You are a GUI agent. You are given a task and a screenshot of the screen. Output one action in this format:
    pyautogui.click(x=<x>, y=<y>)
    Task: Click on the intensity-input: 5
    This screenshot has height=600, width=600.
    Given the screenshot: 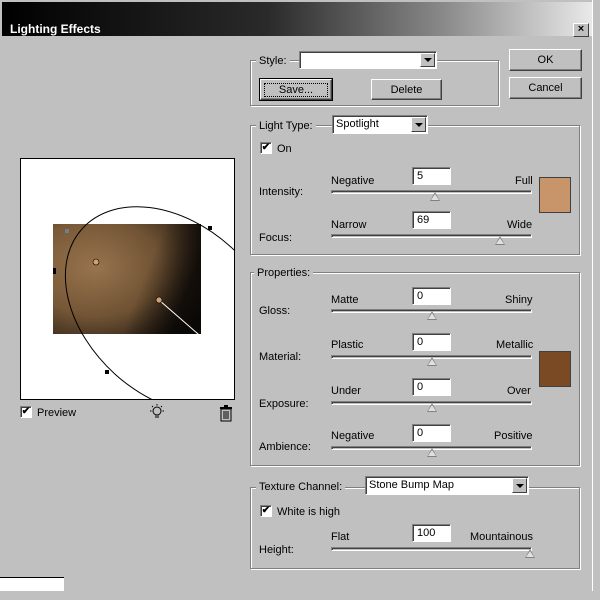 What is the action you would take?
    pyautogui.click(x=431, y=176)
    